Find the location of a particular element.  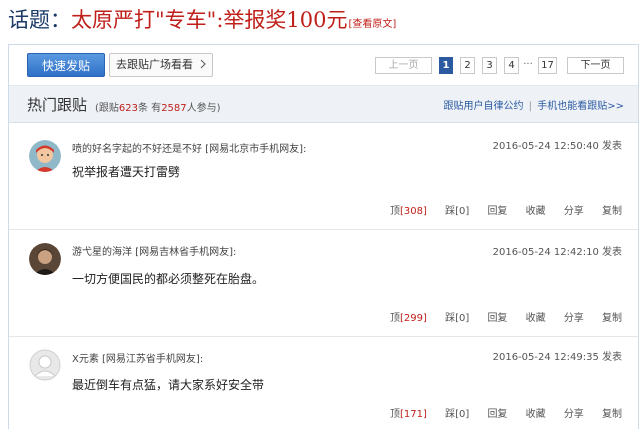

comment-text: 最近倒车有点猛，请大家系好安全带 is located at coordinates (168, 385).